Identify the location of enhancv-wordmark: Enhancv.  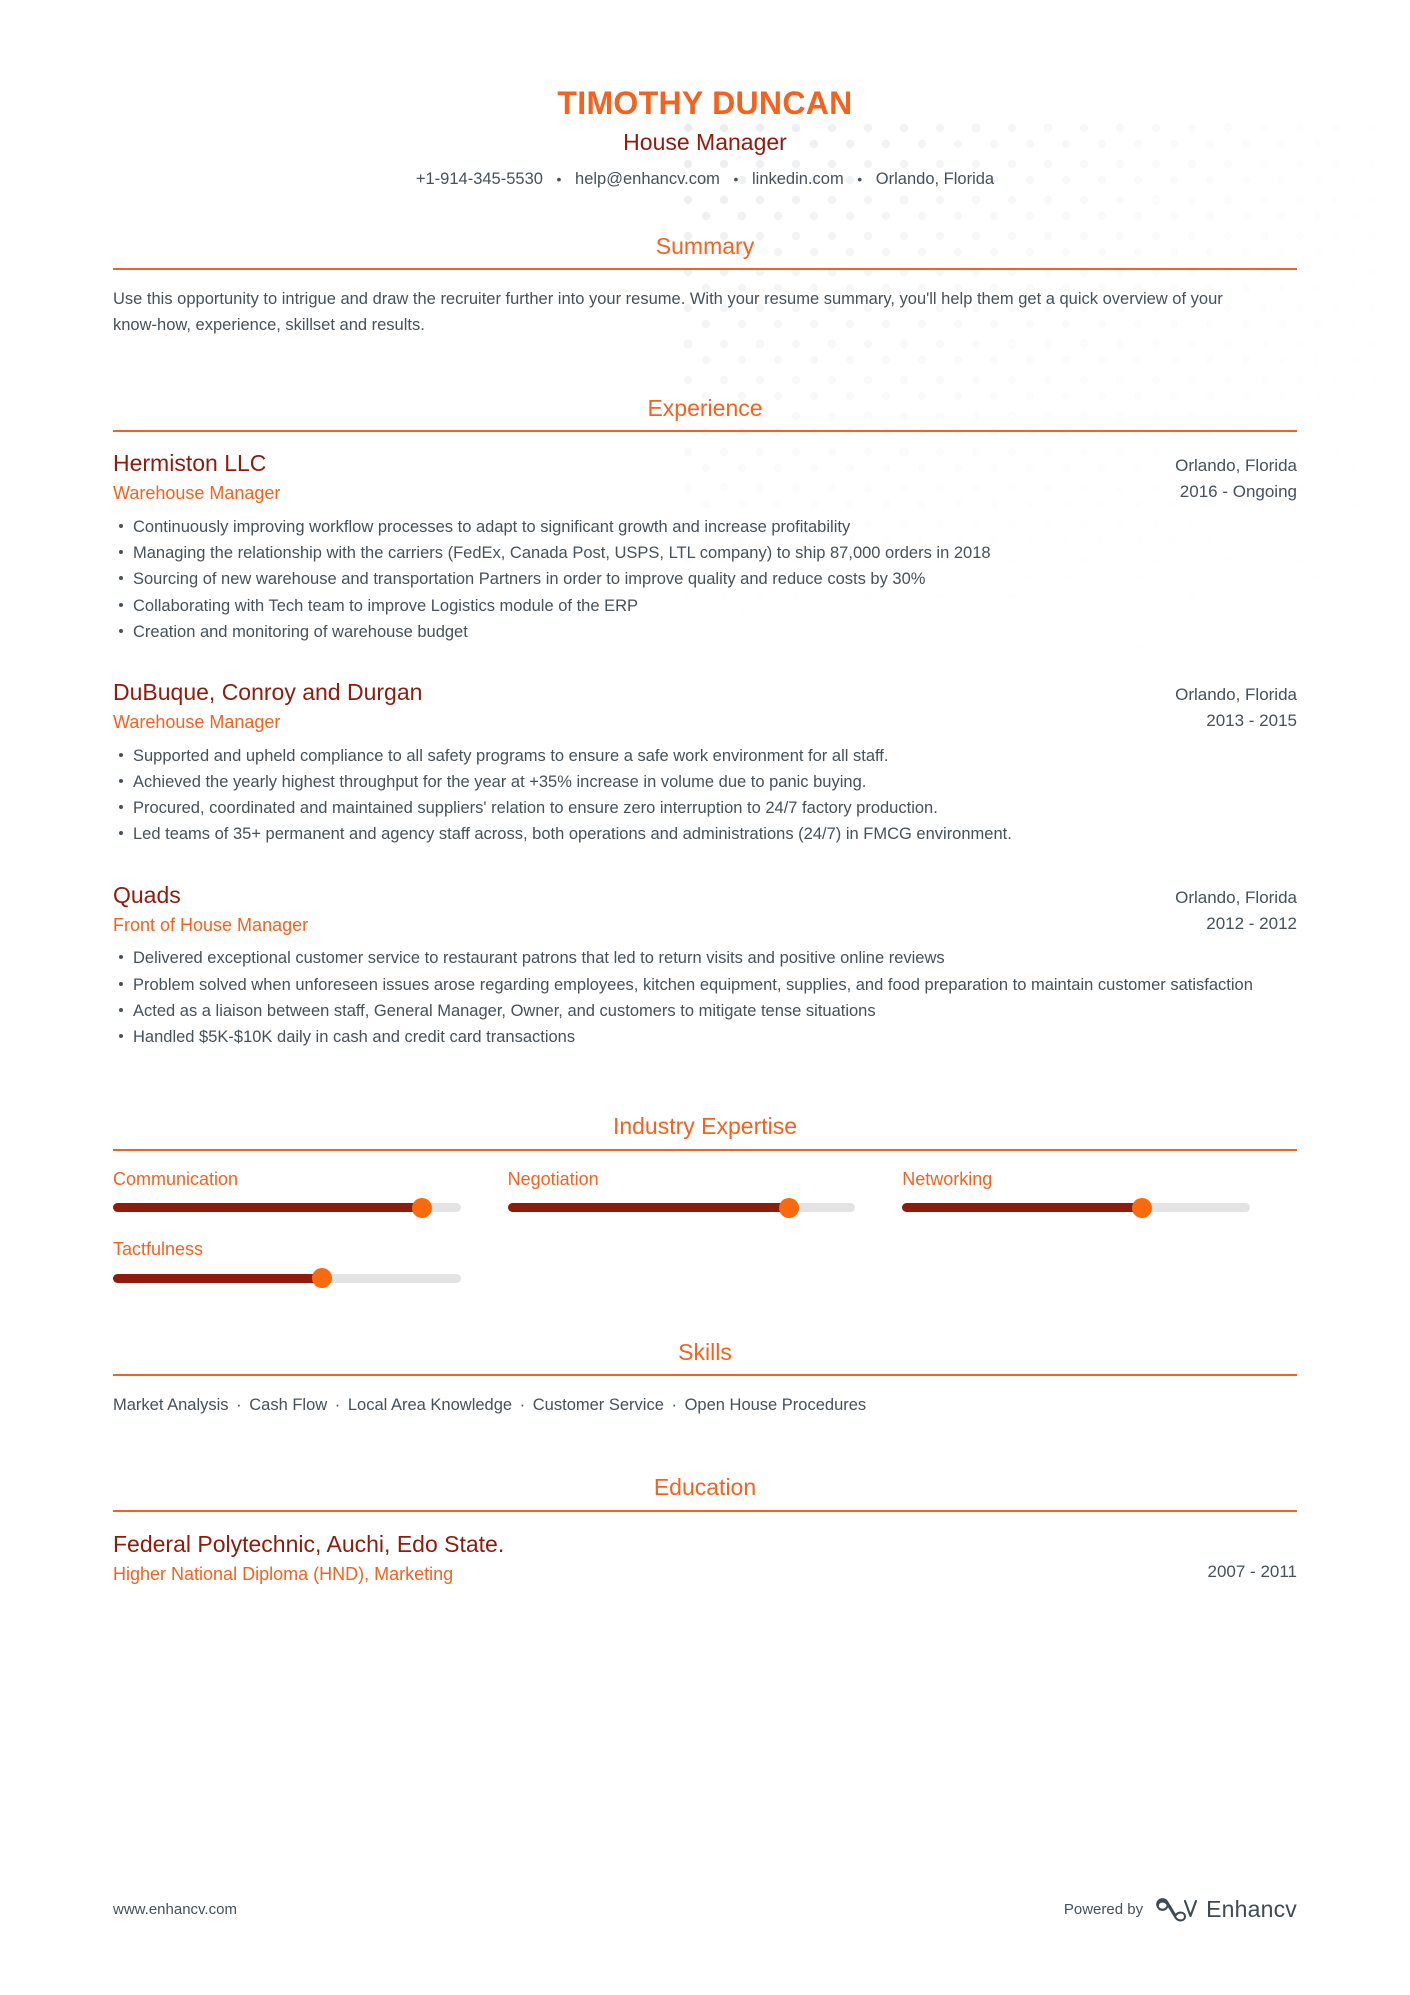
(1251, 1909).